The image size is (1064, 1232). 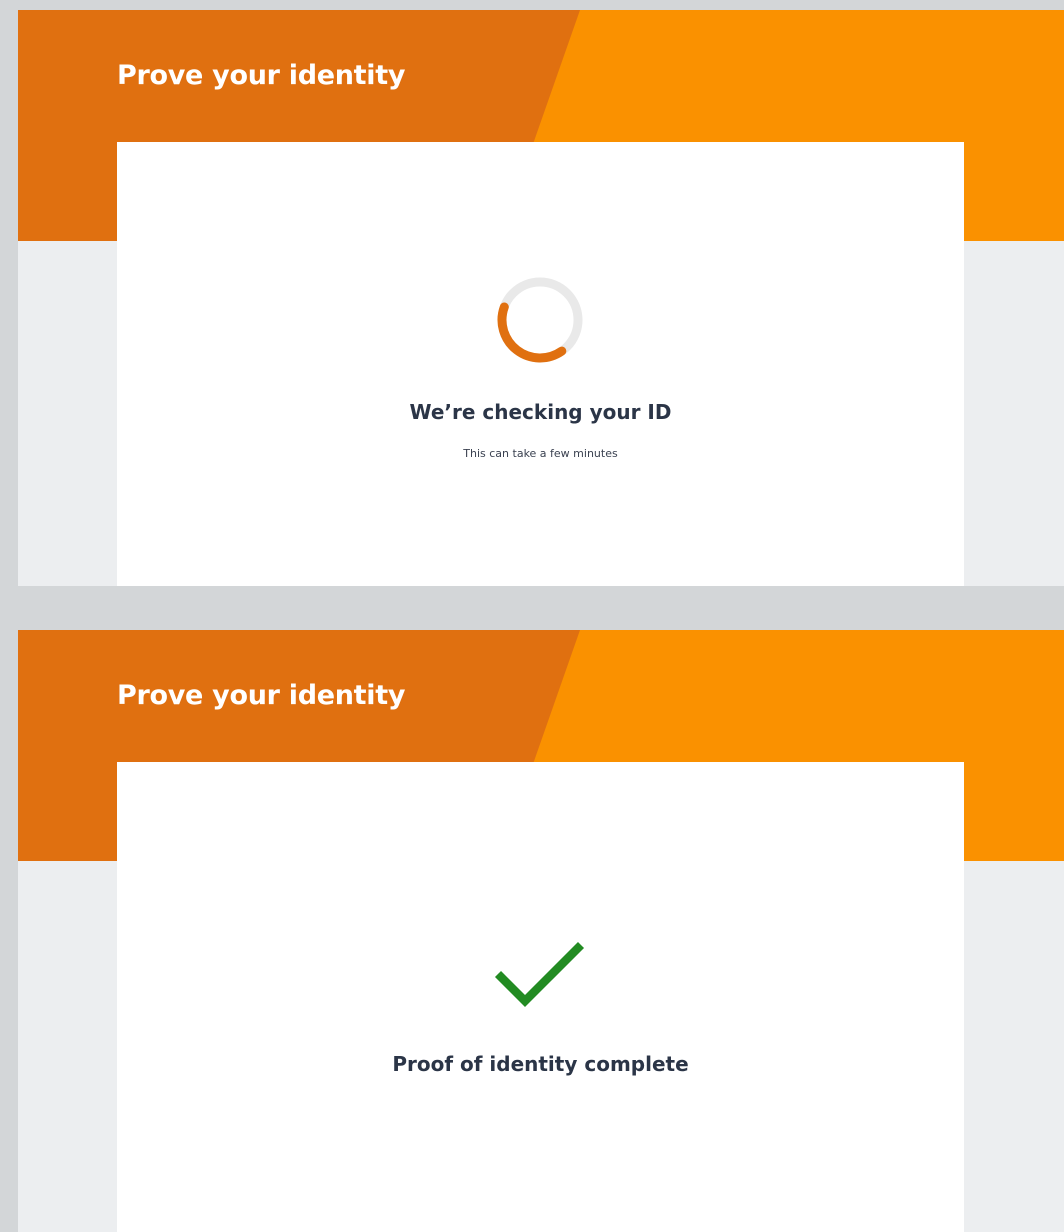 I want to click on status-subtitle: This can take a few minutes, so click(x=540, y=453).